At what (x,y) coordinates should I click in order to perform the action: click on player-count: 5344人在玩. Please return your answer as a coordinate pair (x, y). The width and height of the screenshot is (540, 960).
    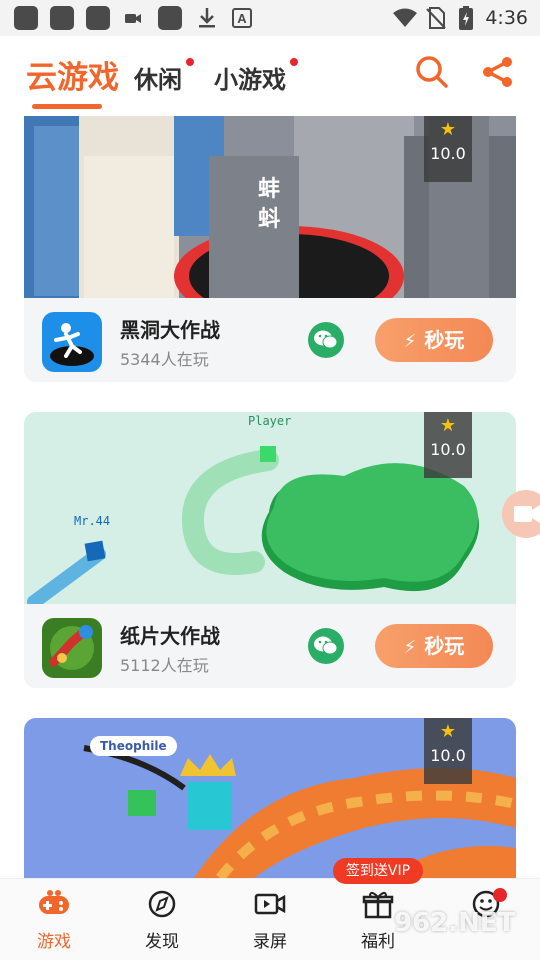
    Looking at the image, I should click on (164, 359).